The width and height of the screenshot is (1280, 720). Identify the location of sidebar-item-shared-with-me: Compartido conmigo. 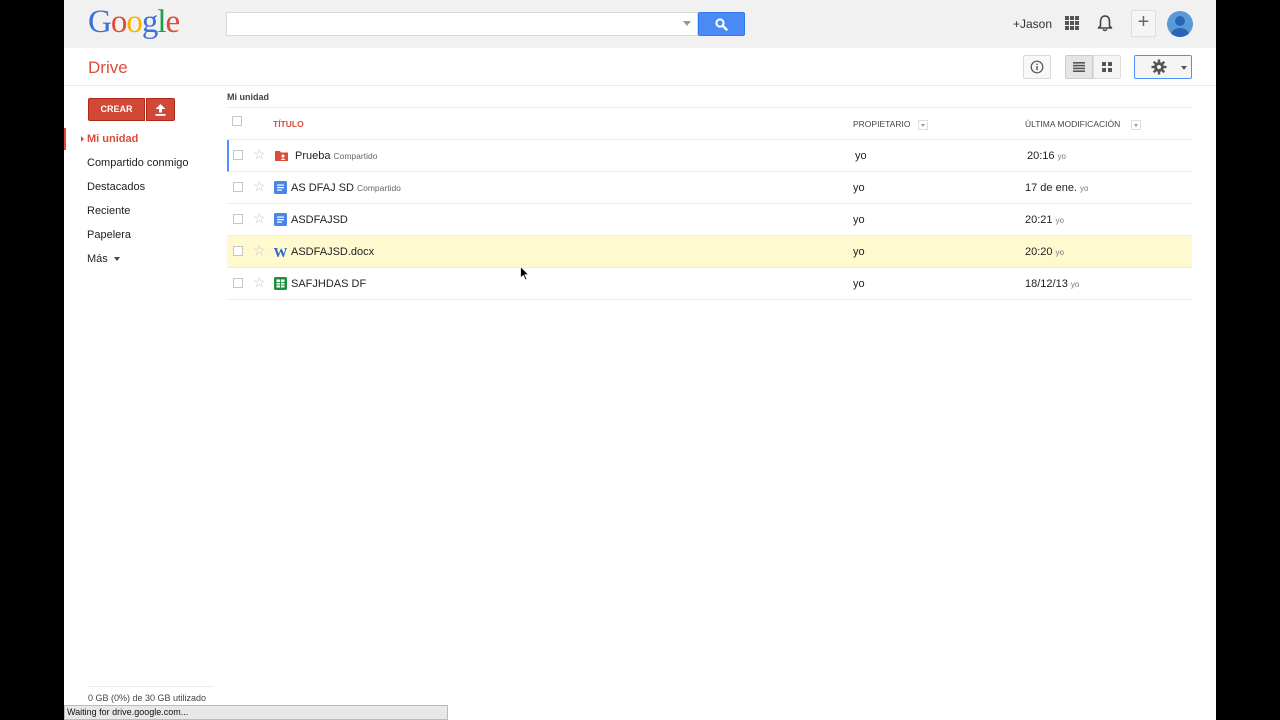
(138, 163).